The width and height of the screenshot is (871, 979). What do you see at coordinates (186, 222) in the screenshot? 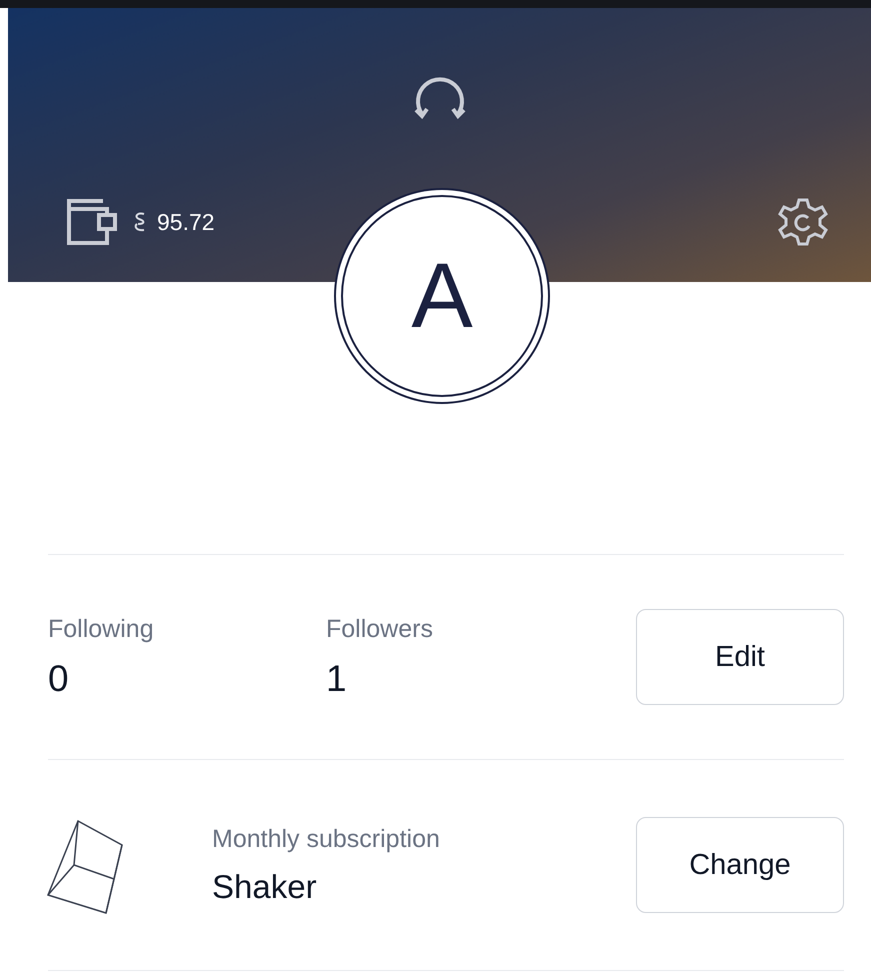
I see `balance-amount: 95.72` at bounding box center [186, 222].